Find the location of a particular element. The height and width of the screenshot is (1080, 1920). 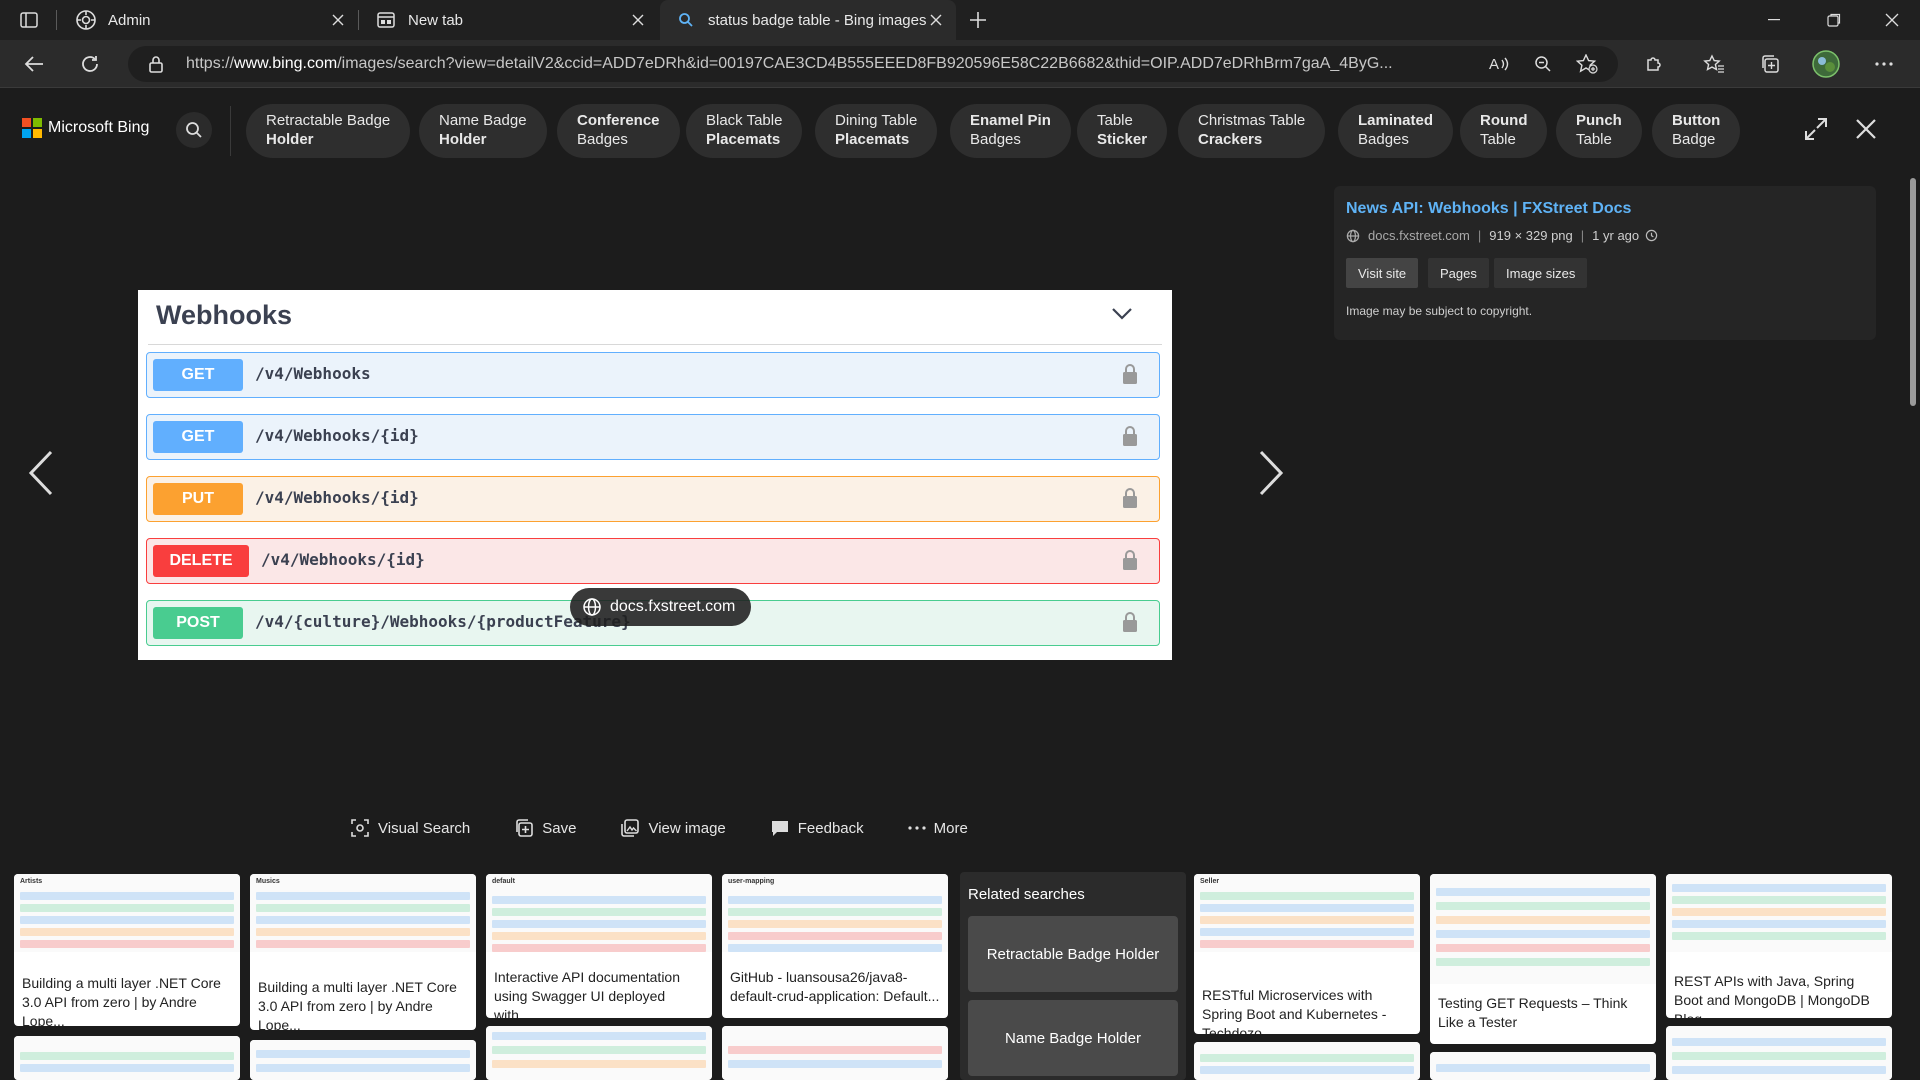

zoom-icon is located at coordinates (1543, 64).